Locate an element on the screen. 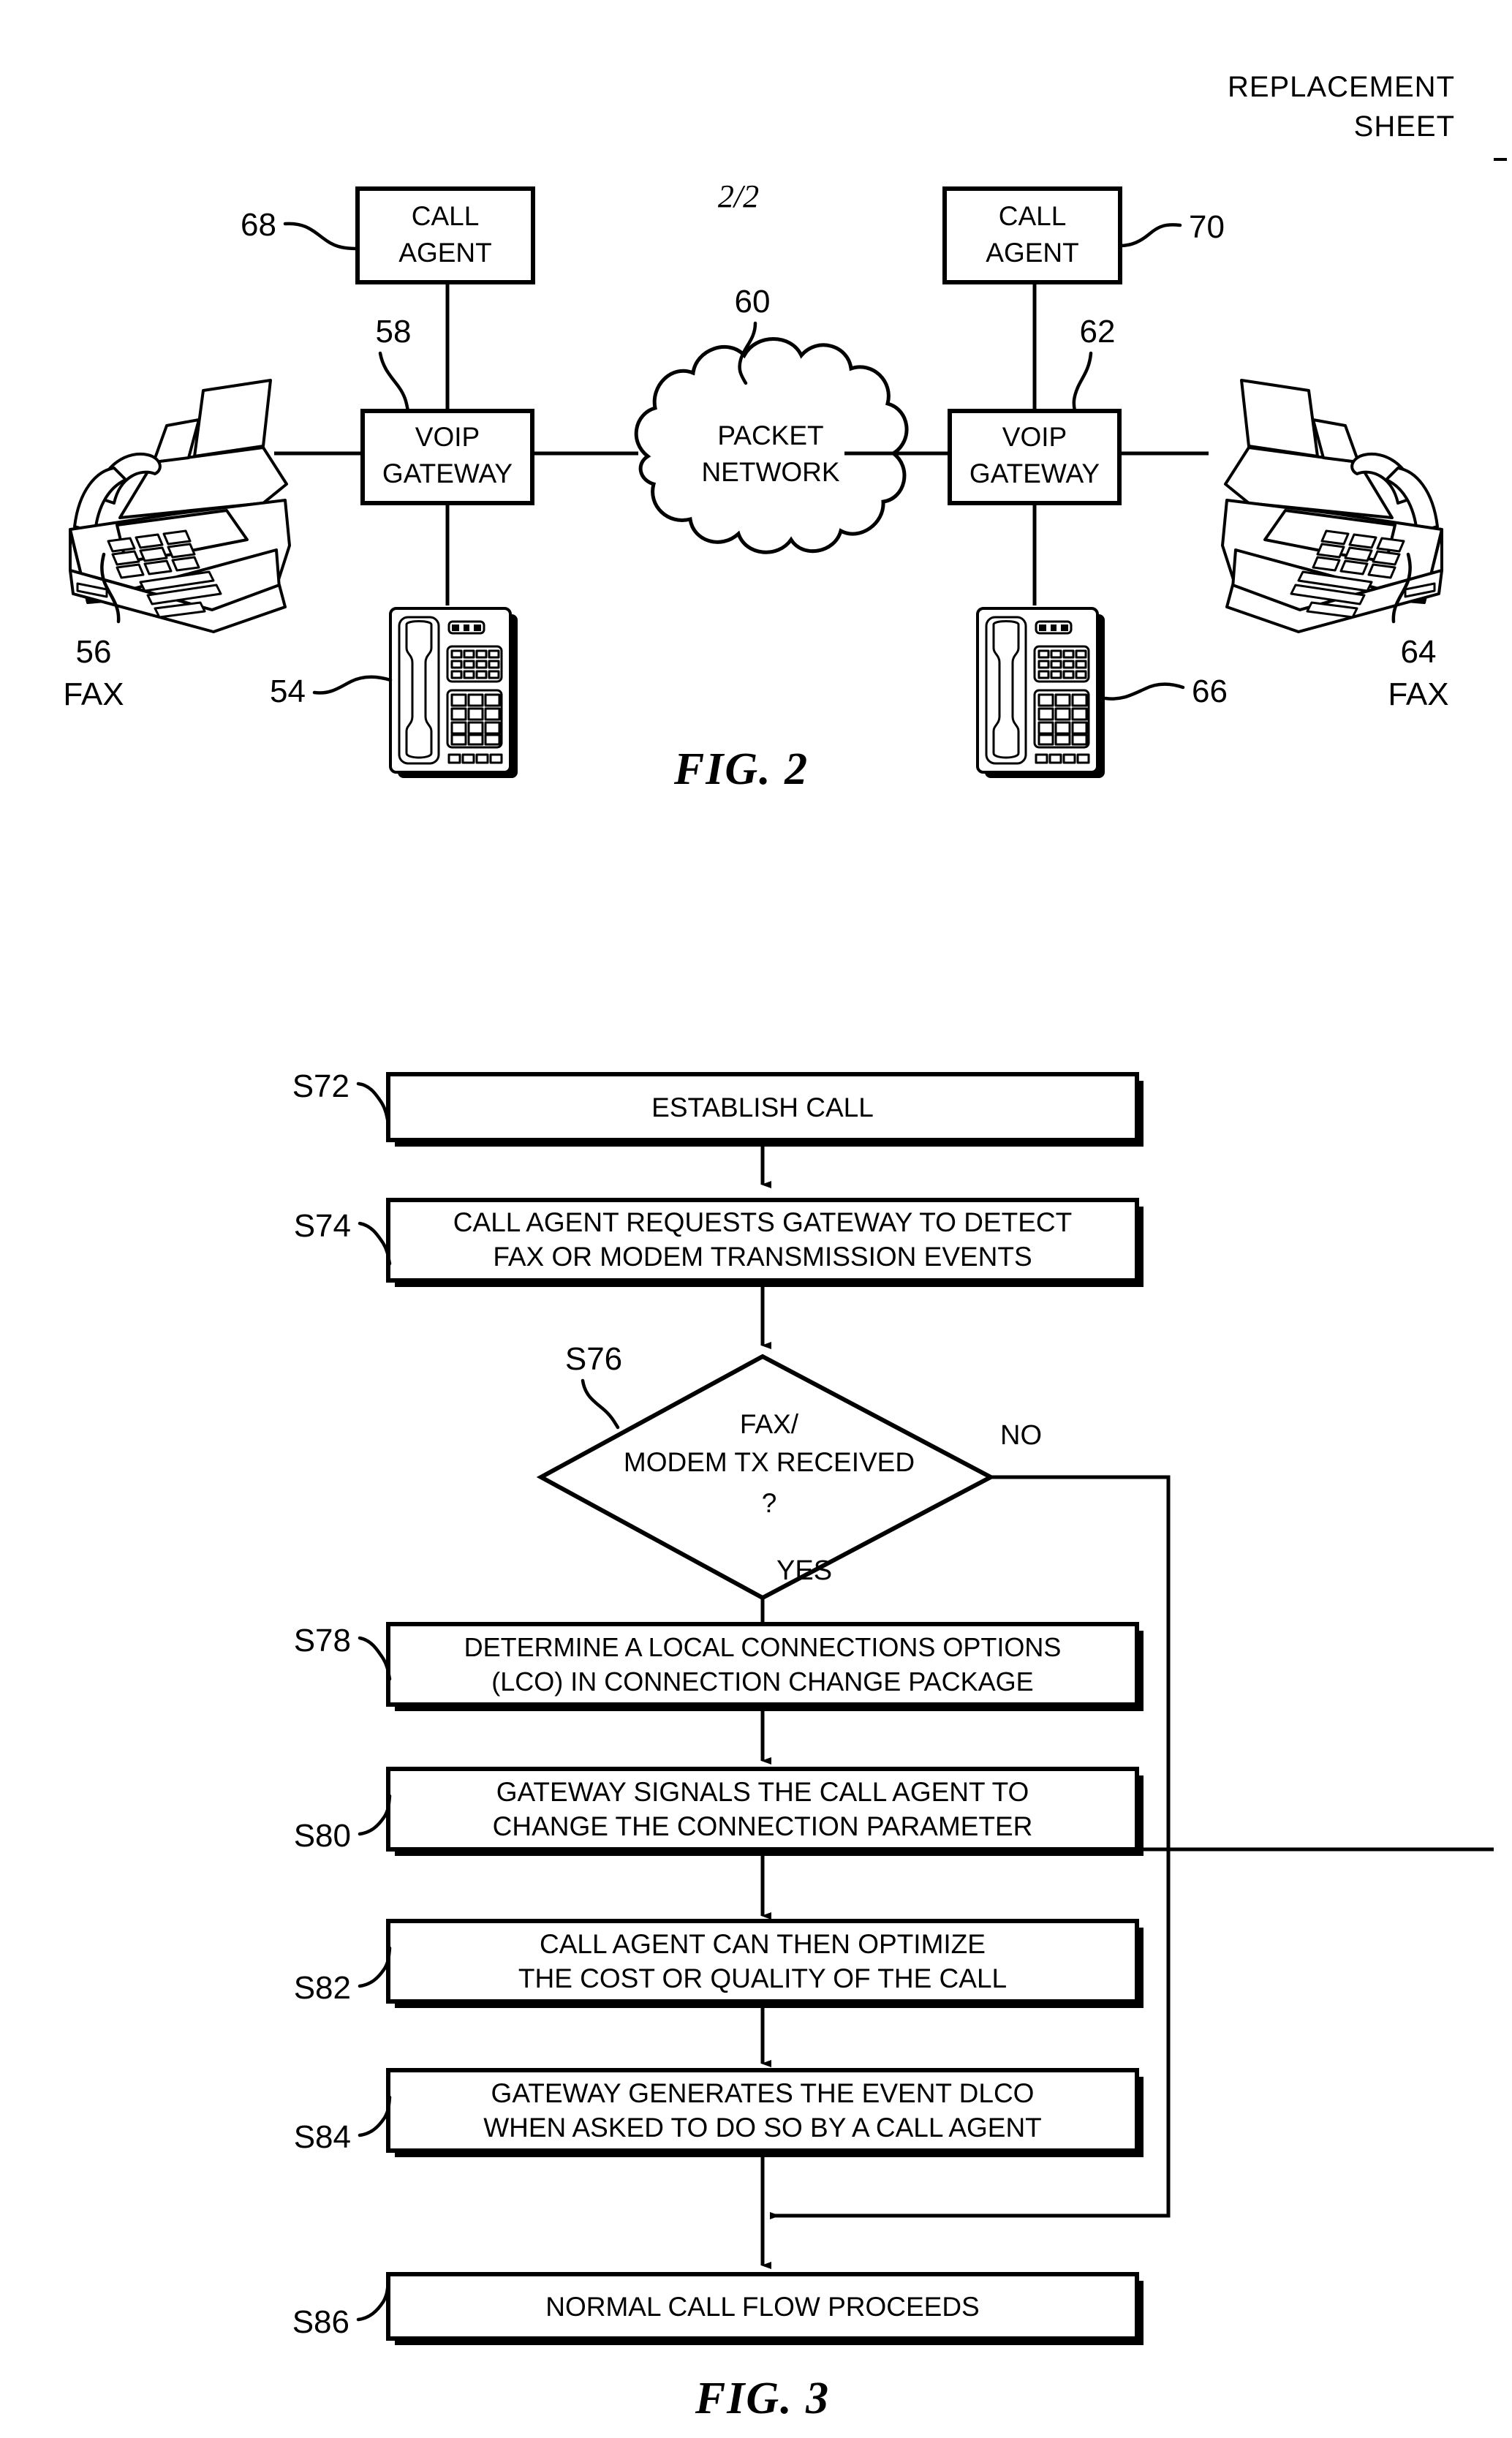 The image size is (1512, 2438). flow-step-s78-id: S78 is located at coordinates (322, 1640).